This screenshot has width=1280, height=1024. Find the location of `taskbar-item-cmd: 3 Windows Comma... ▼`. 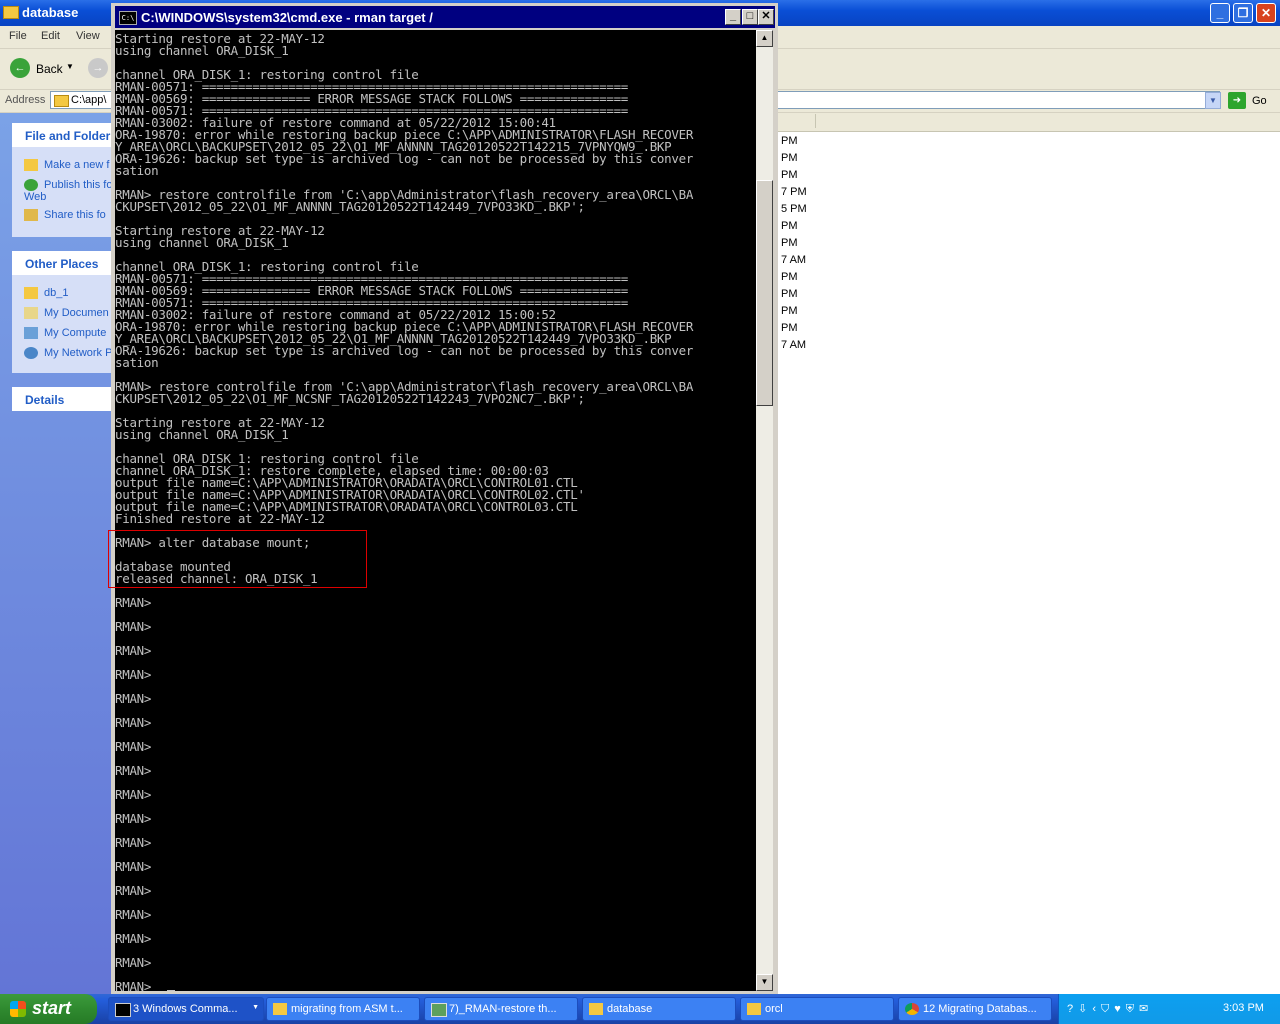

taskbar-item-cmd: 3 Windows Comma... ▼ is located at coordinates (186, 1009).